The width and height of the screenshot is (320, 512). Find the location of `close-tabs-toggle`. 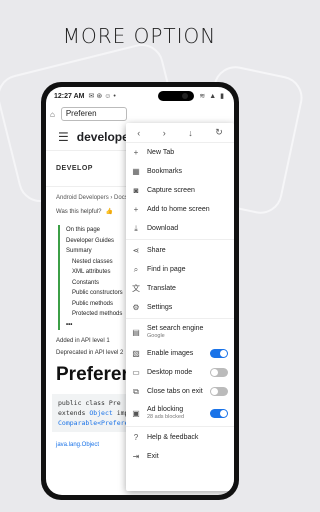

close-tabs-toggle is located at coordinates (219, 391).